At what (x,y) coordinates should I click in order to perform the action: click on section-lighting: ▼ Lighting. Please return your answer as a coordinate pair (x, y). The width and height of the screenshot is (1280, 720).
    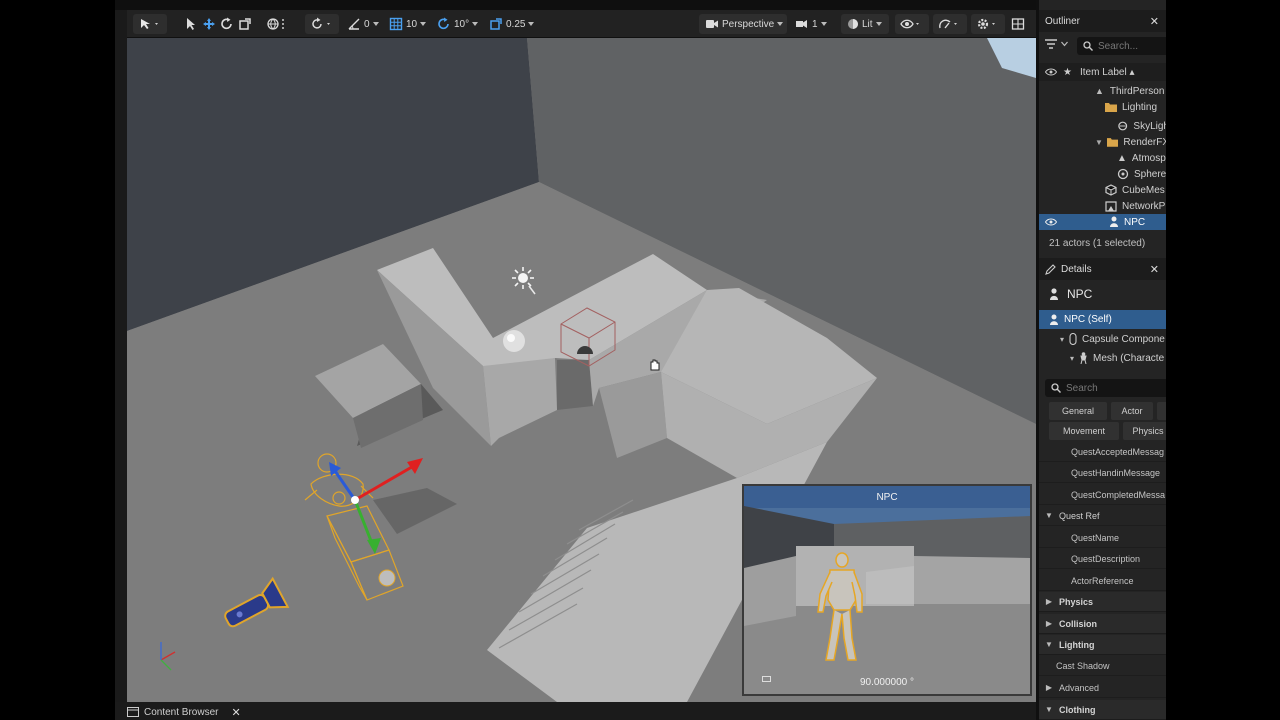
    Looking at the image, I should click on (1102, 645).